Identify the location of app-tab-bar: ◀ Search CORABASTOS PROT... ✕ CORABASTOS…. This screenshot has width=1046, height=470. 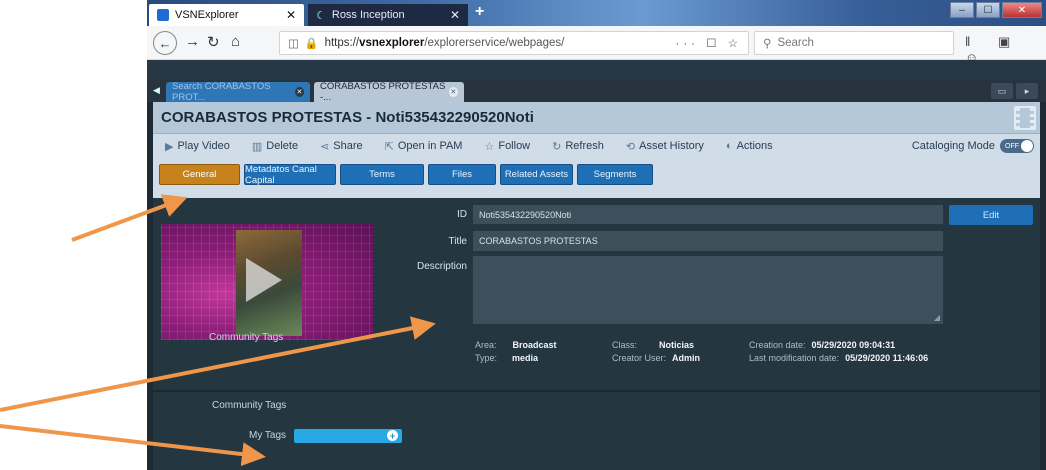
(596, 91).